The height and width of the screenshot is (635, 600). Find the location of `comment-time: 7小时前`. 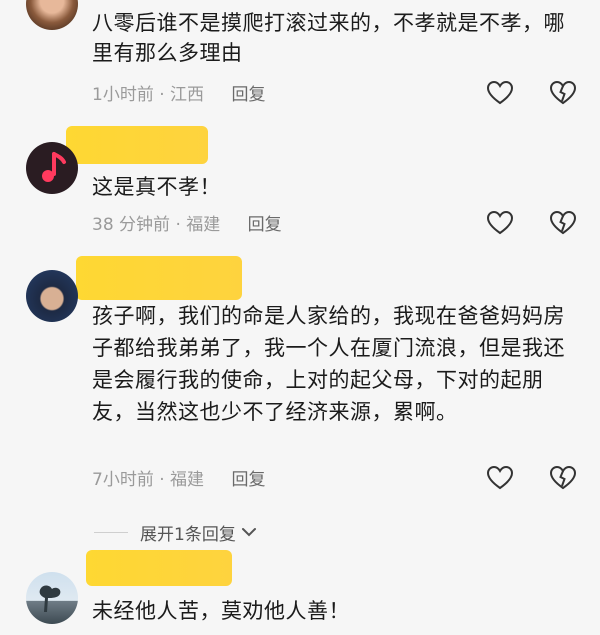

comment-time: 7小时前 is located at coordinates (123, 480).